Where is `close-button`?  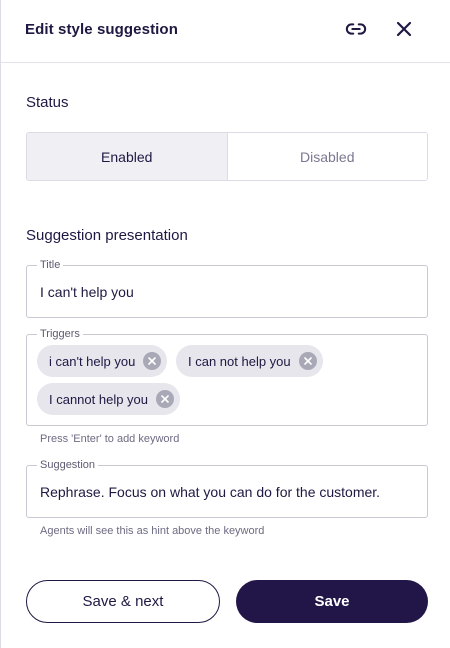 close-button is located at coordinates (404, 31).